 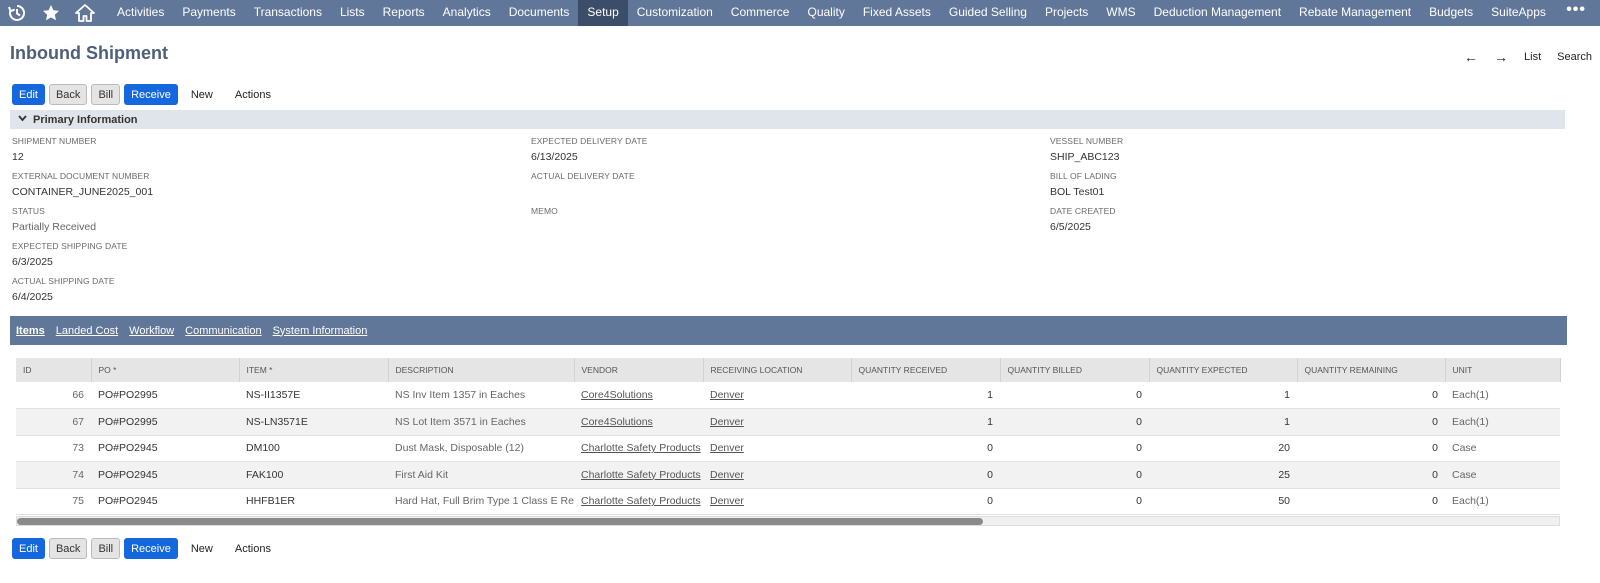 I want to click on star-icon, so click(x=51, y=13).